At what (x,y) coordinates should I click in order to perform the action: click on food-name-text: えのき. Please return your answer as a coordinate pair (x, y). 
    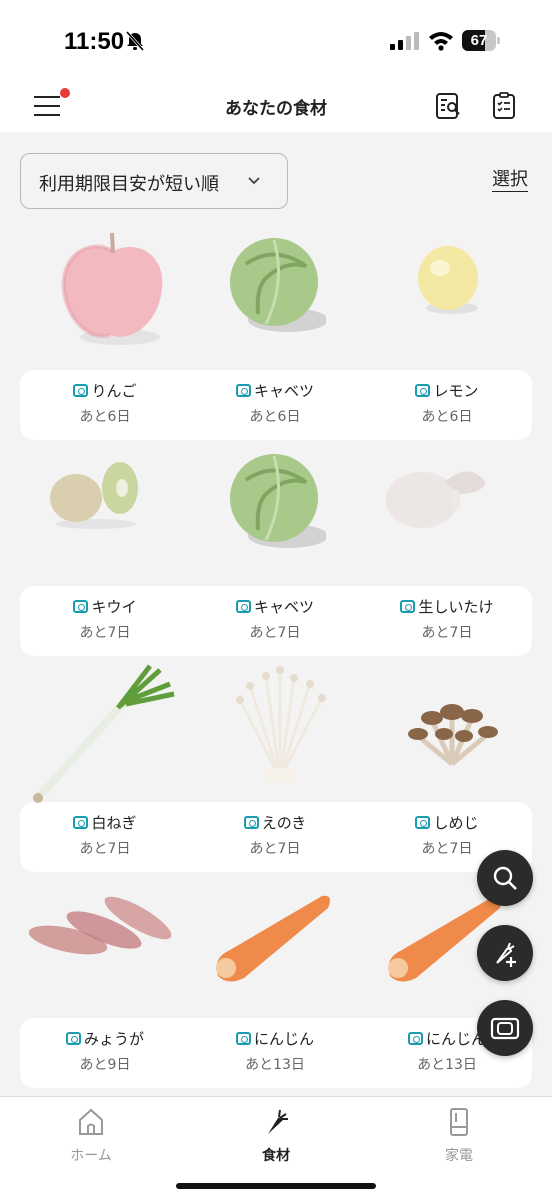
    Looking at the image, I should click on (284, 823).